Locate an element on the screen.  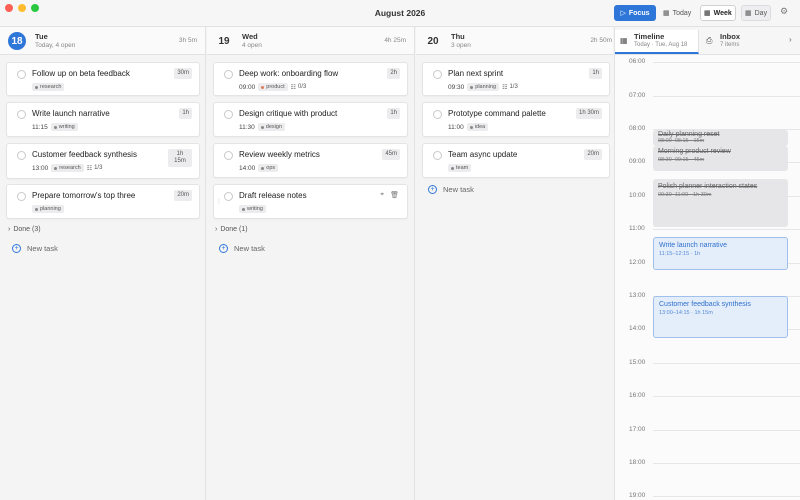
tab-inbox: ⎙ Inbox 7 items is located at coordinates (743, 42).